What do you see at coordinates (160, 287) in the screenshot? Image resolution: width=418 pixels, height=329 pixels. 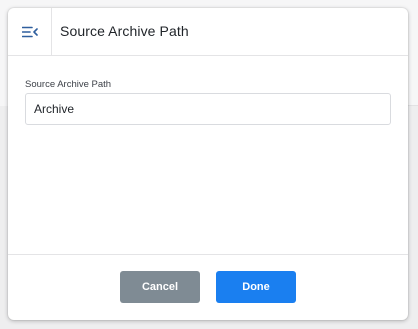 I see `cancel-button: Cancel` at bounding box center [160, 287].